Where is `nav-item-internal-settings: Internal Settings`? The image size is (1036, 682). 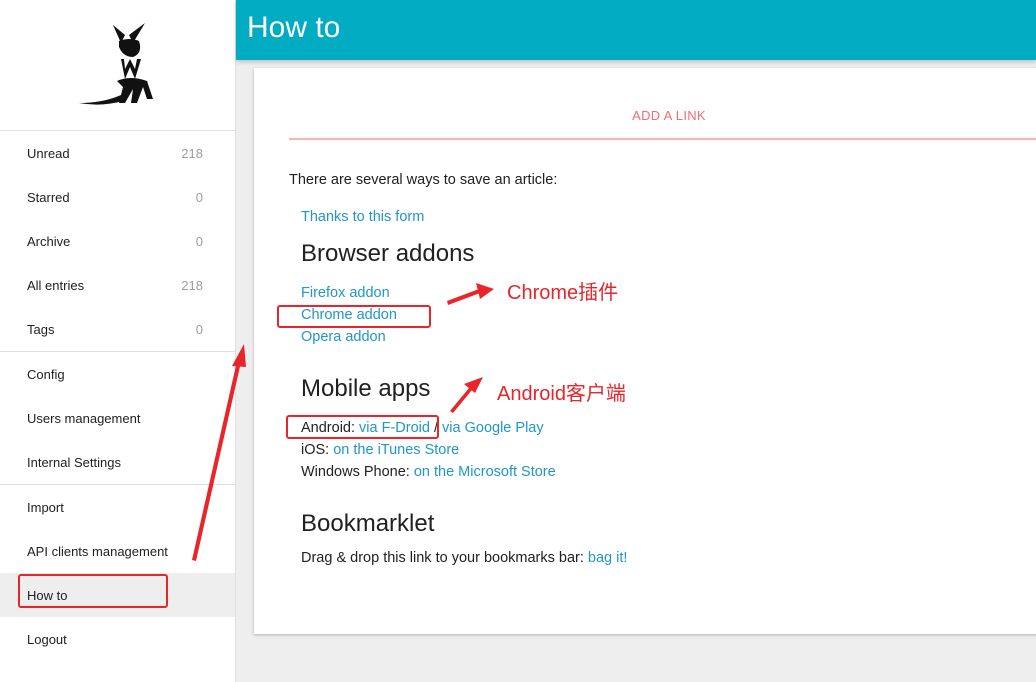 nav-item-internal-settings: Internal Settings is located at coordinates (117, 462).